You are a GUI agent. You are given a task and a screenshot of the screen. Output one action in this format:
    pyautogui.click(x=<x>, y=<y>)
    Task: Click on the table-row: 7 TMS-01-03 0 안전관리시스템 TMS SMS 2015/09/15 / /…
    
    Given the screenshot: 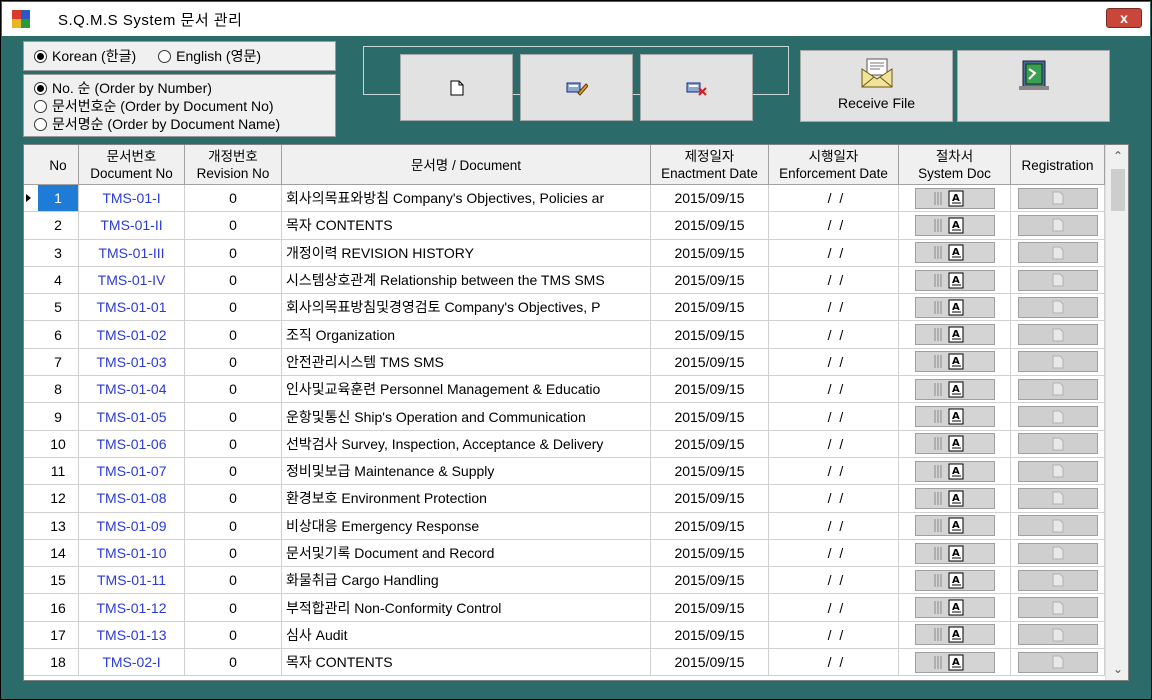 What is the action you would take?
    pyautogui.click(x=564, y=362)
    